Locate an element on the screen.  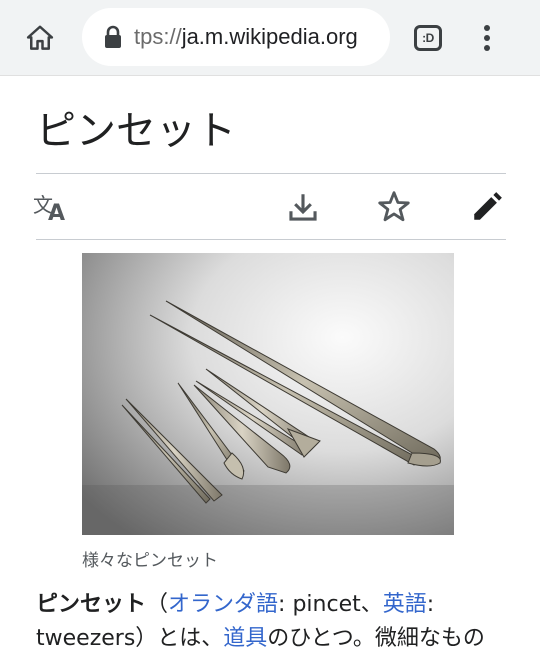
url-host: ja.m.wikipedia.org is located at coordinates (269, 36).